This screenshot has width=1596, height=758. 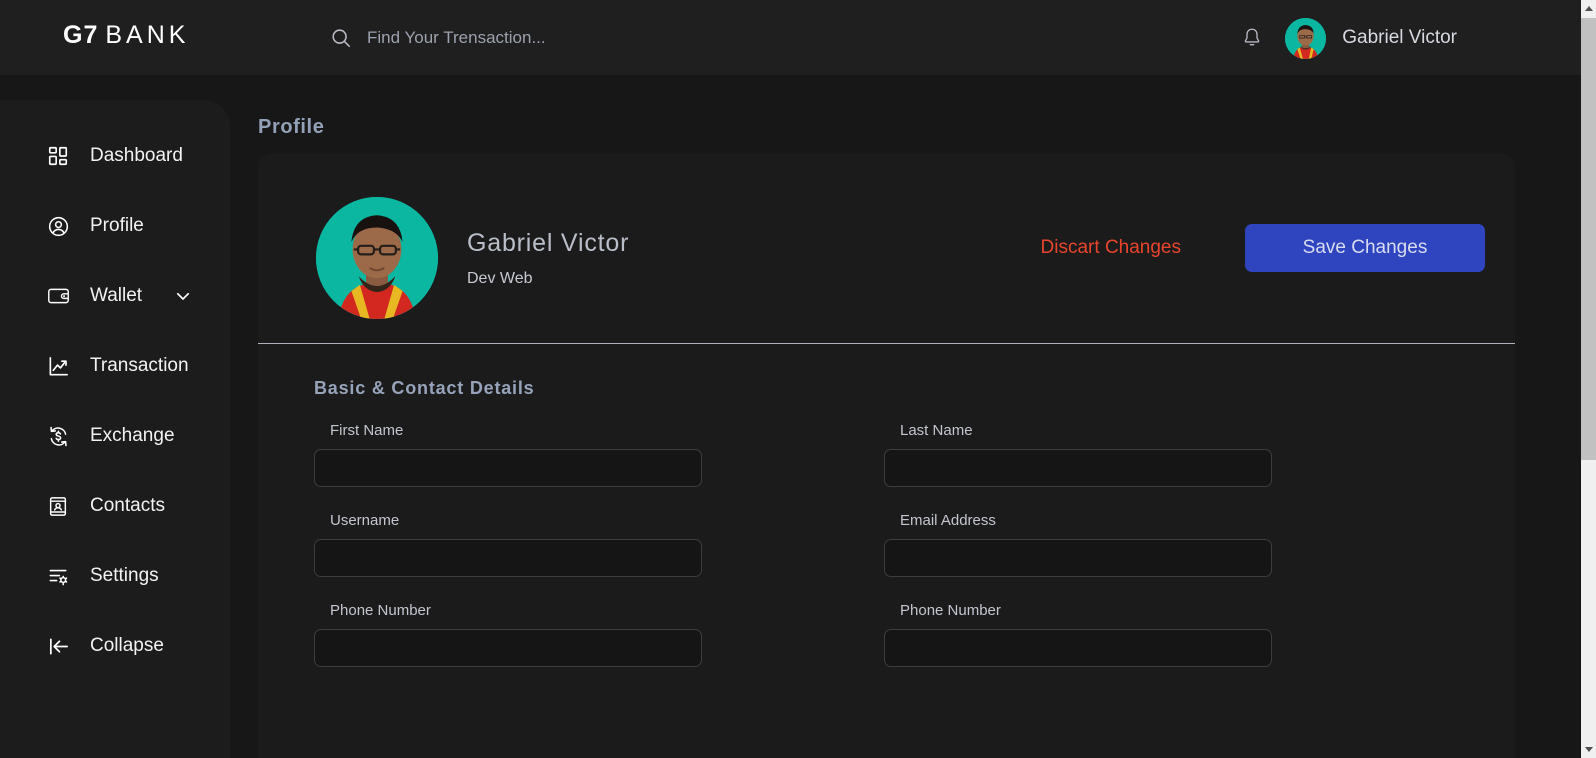 I want to click on sidebar-item-label: Wallet, so click(x=116, y=295).